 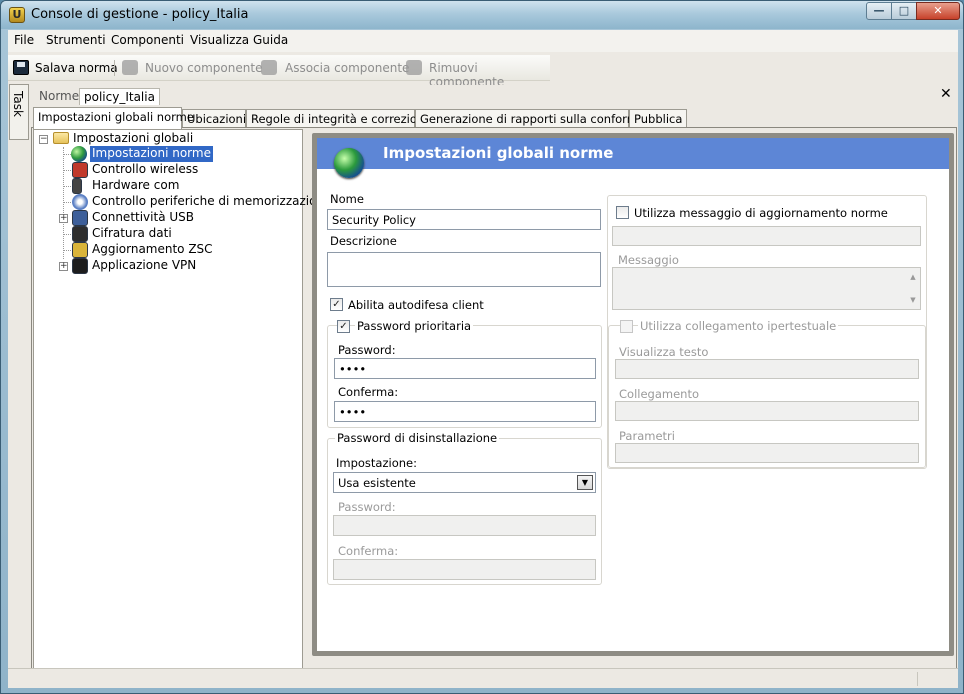 I want to click on usb-icon, so click(x=80, y=218).